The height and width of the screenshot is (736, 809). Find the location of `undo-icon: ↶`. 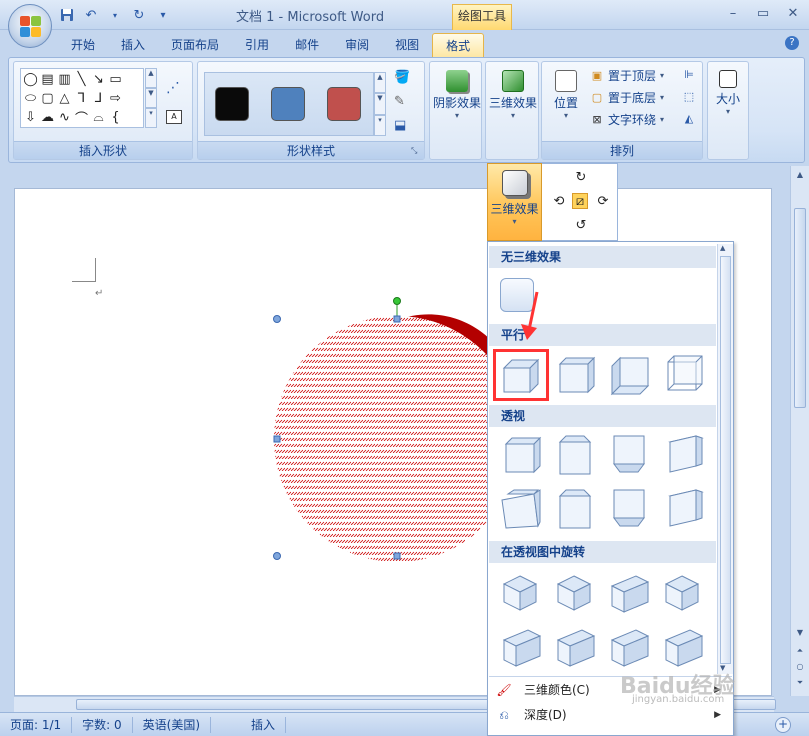

undo-icon: ↶ is located at coordinates (91, 15).